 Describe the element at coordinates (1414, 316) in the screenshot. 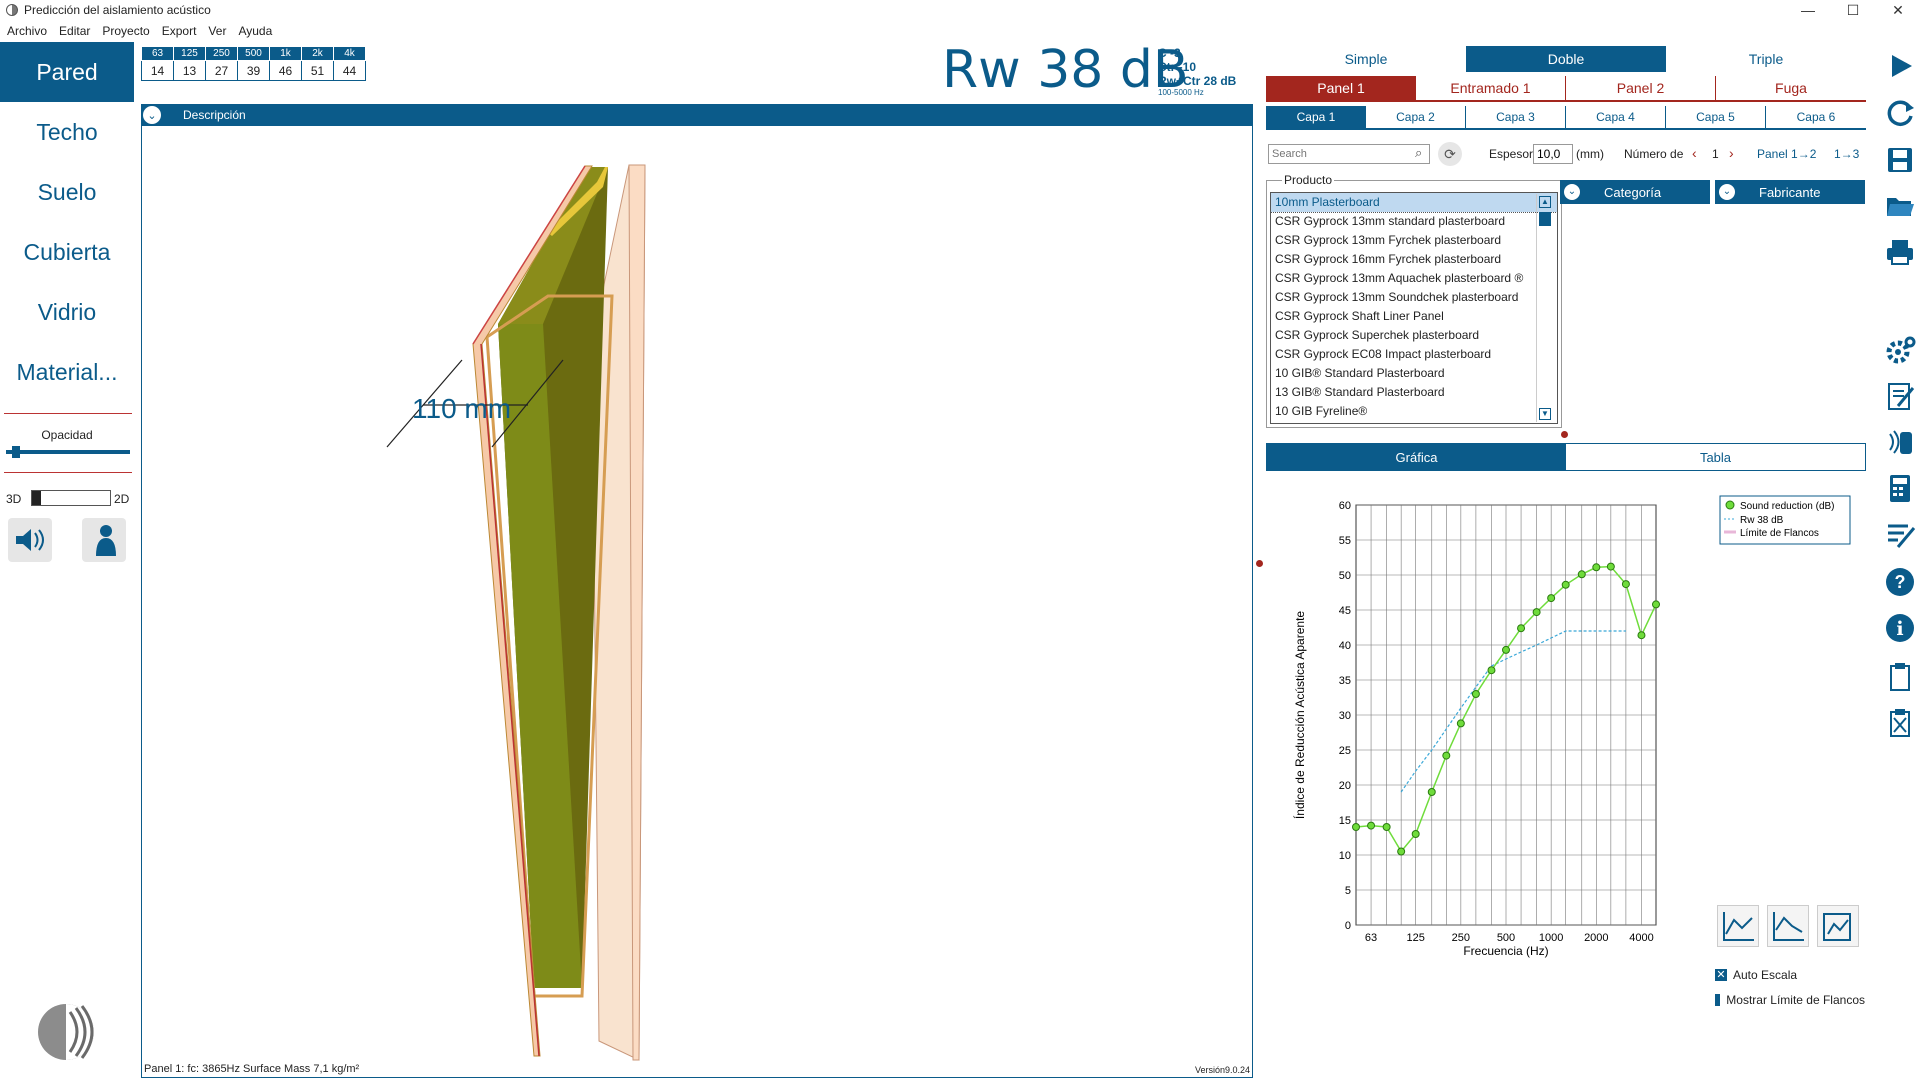

I see `product-list-item: CSR Gyprock Shaft Liner Panel` at that location.